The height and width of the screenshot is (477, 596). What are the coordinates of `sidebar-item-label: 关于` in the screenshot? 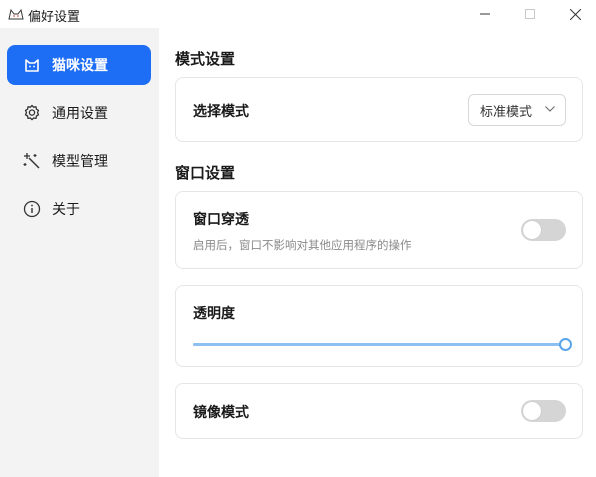 It's located at (66, 210).